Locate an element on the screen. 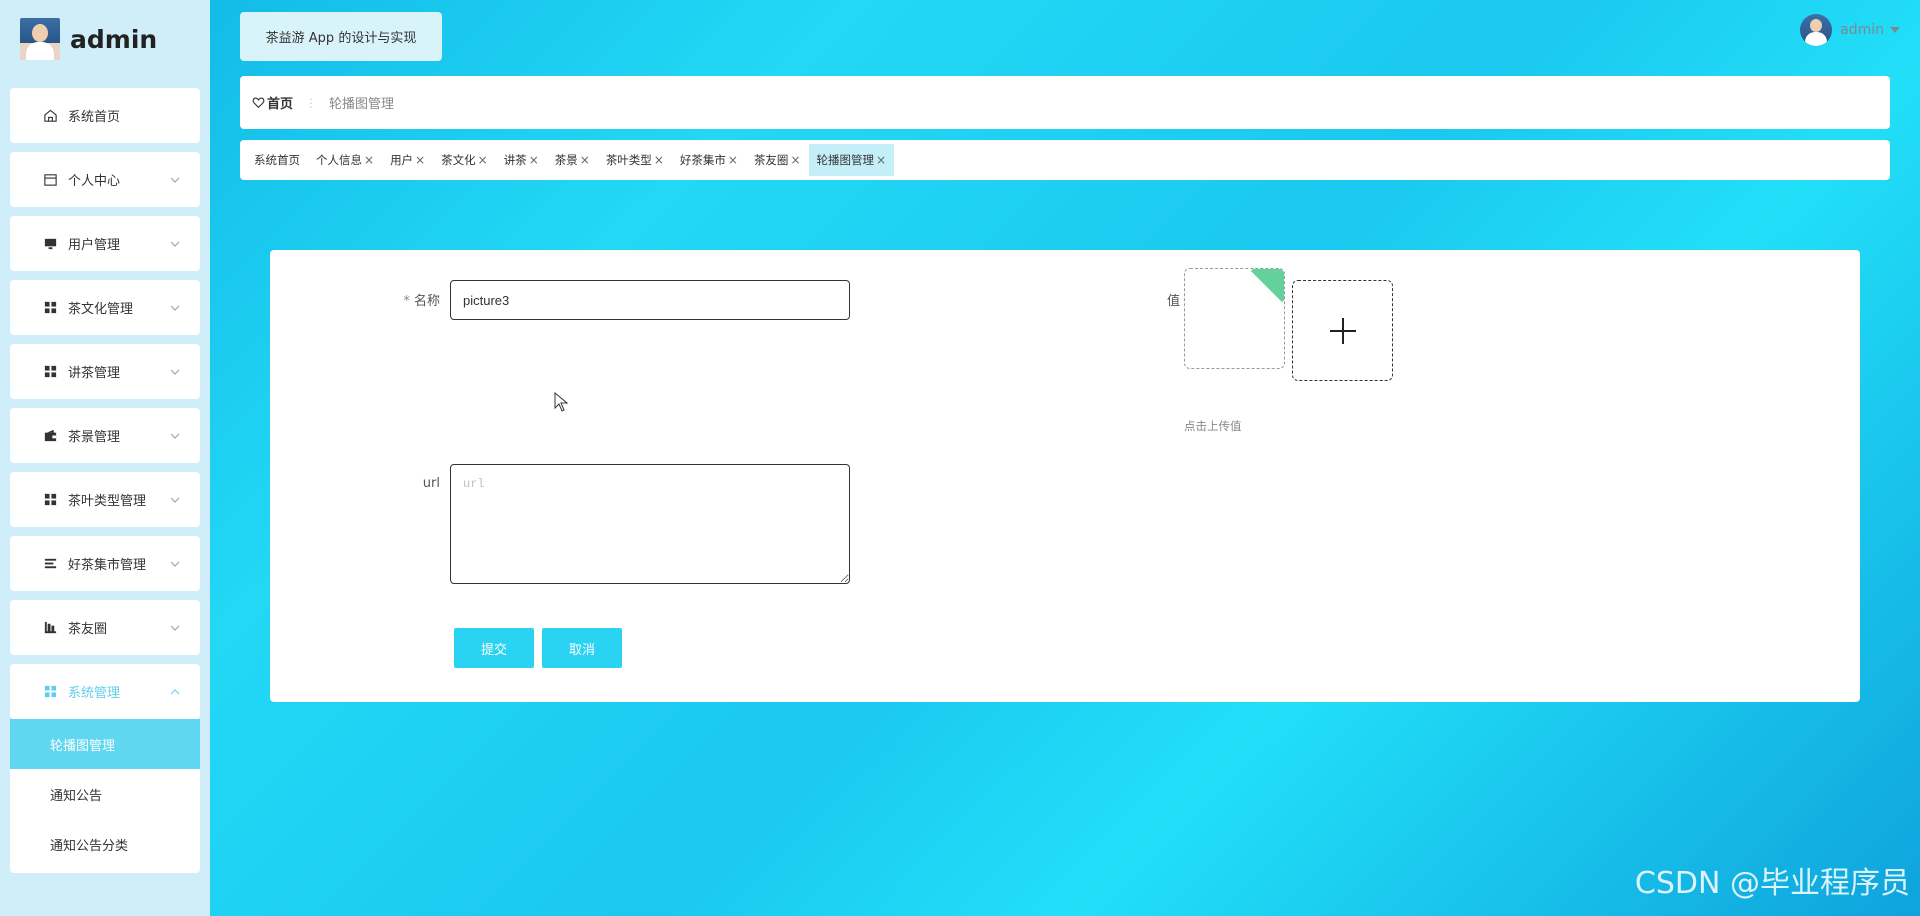 Image resolution: width=1920 pixels, height=916 pixels. sidebar-item-label: 讲茶管理 is located at coordinates (94, 373).